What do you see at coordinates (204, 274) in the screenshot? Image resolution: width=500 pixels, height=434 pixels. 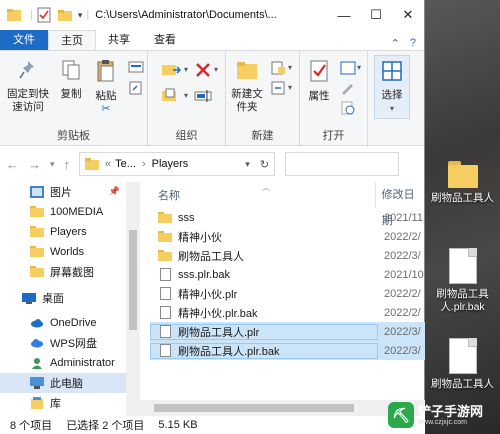 I see `file-name: sss.plr.bak` at bounding box center [204, 274].